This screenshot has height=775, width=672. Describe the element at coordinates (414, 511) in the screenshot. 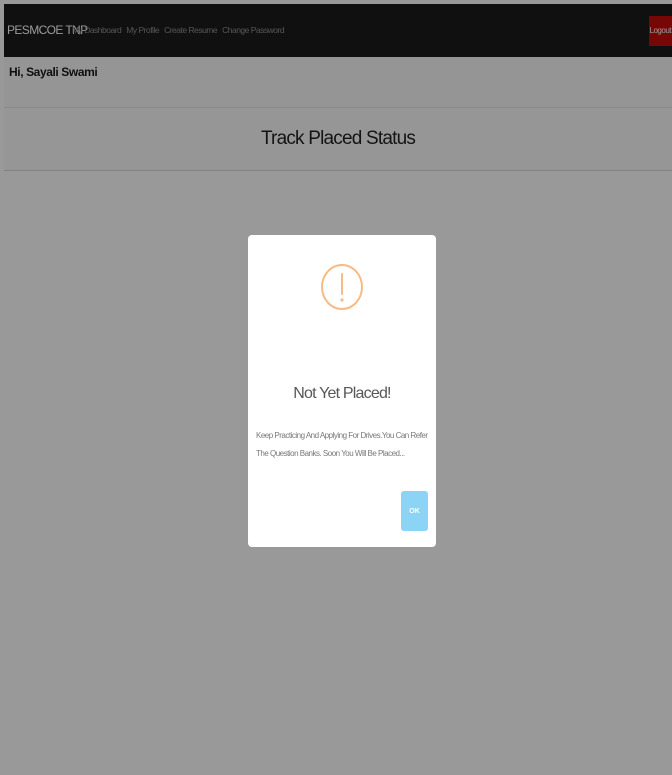

I see `ok-button: OK` at that location.